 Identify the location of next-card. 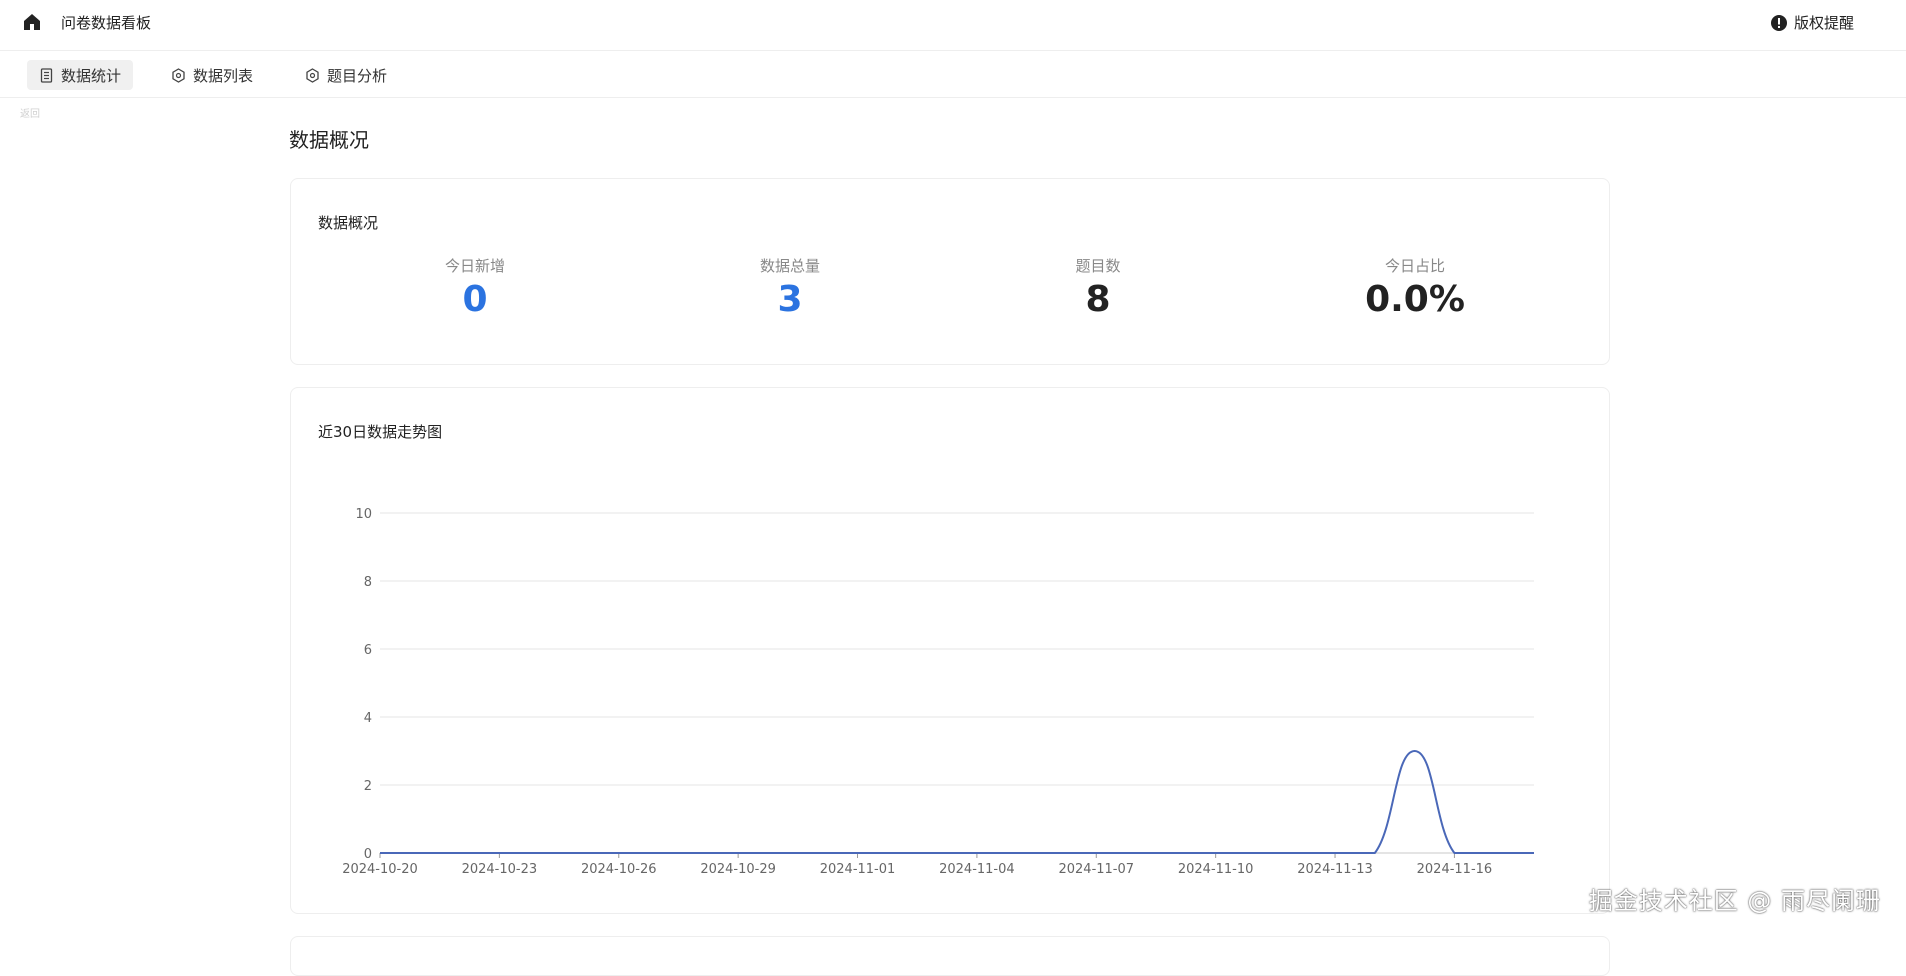
(950, 956).